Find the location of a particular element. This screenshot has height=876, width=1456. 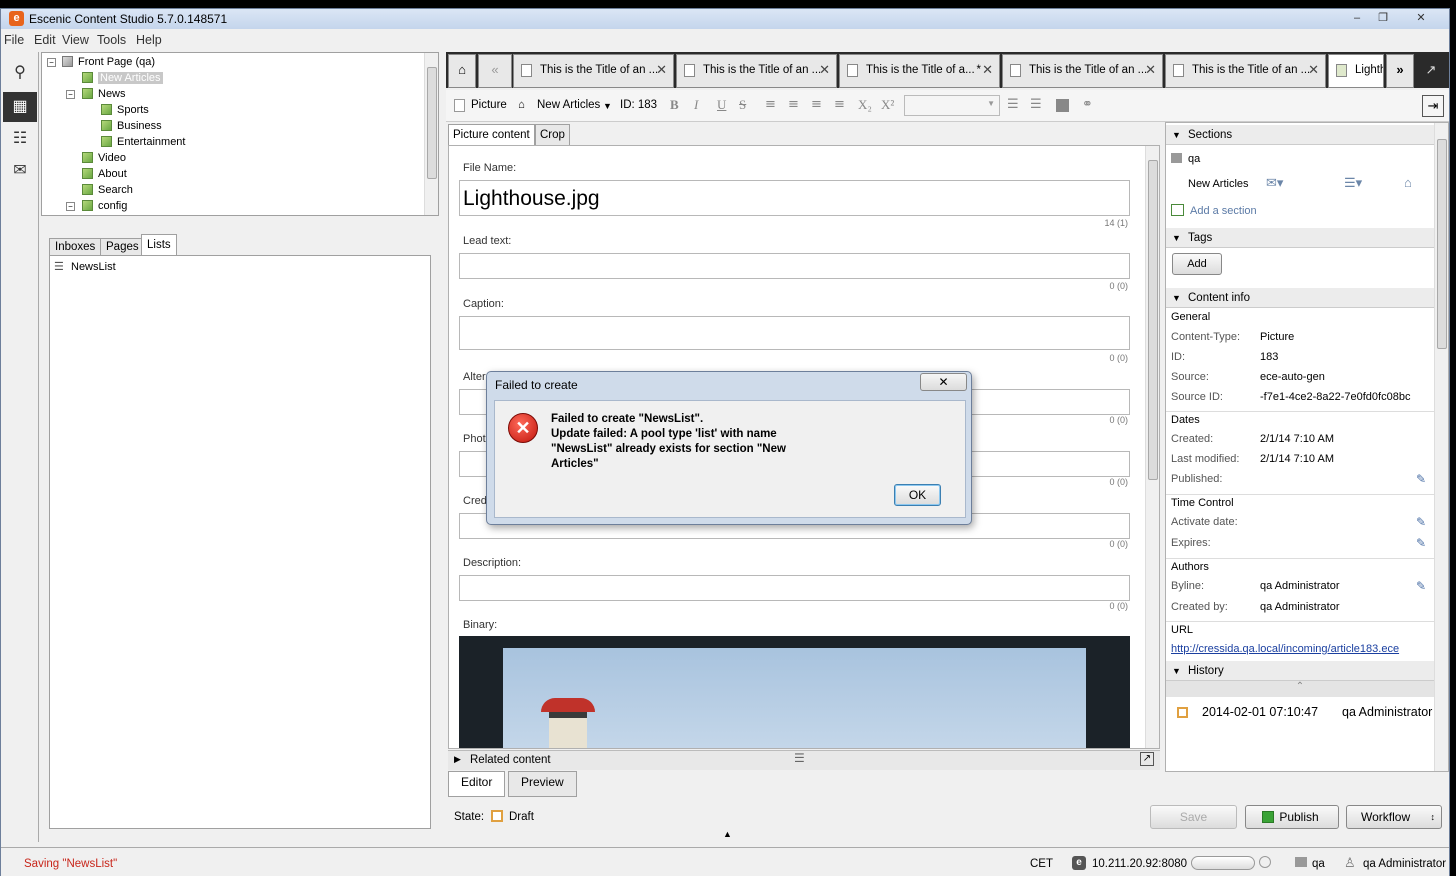

align-right-icon: ≡ is located at coordinates (816, 104).